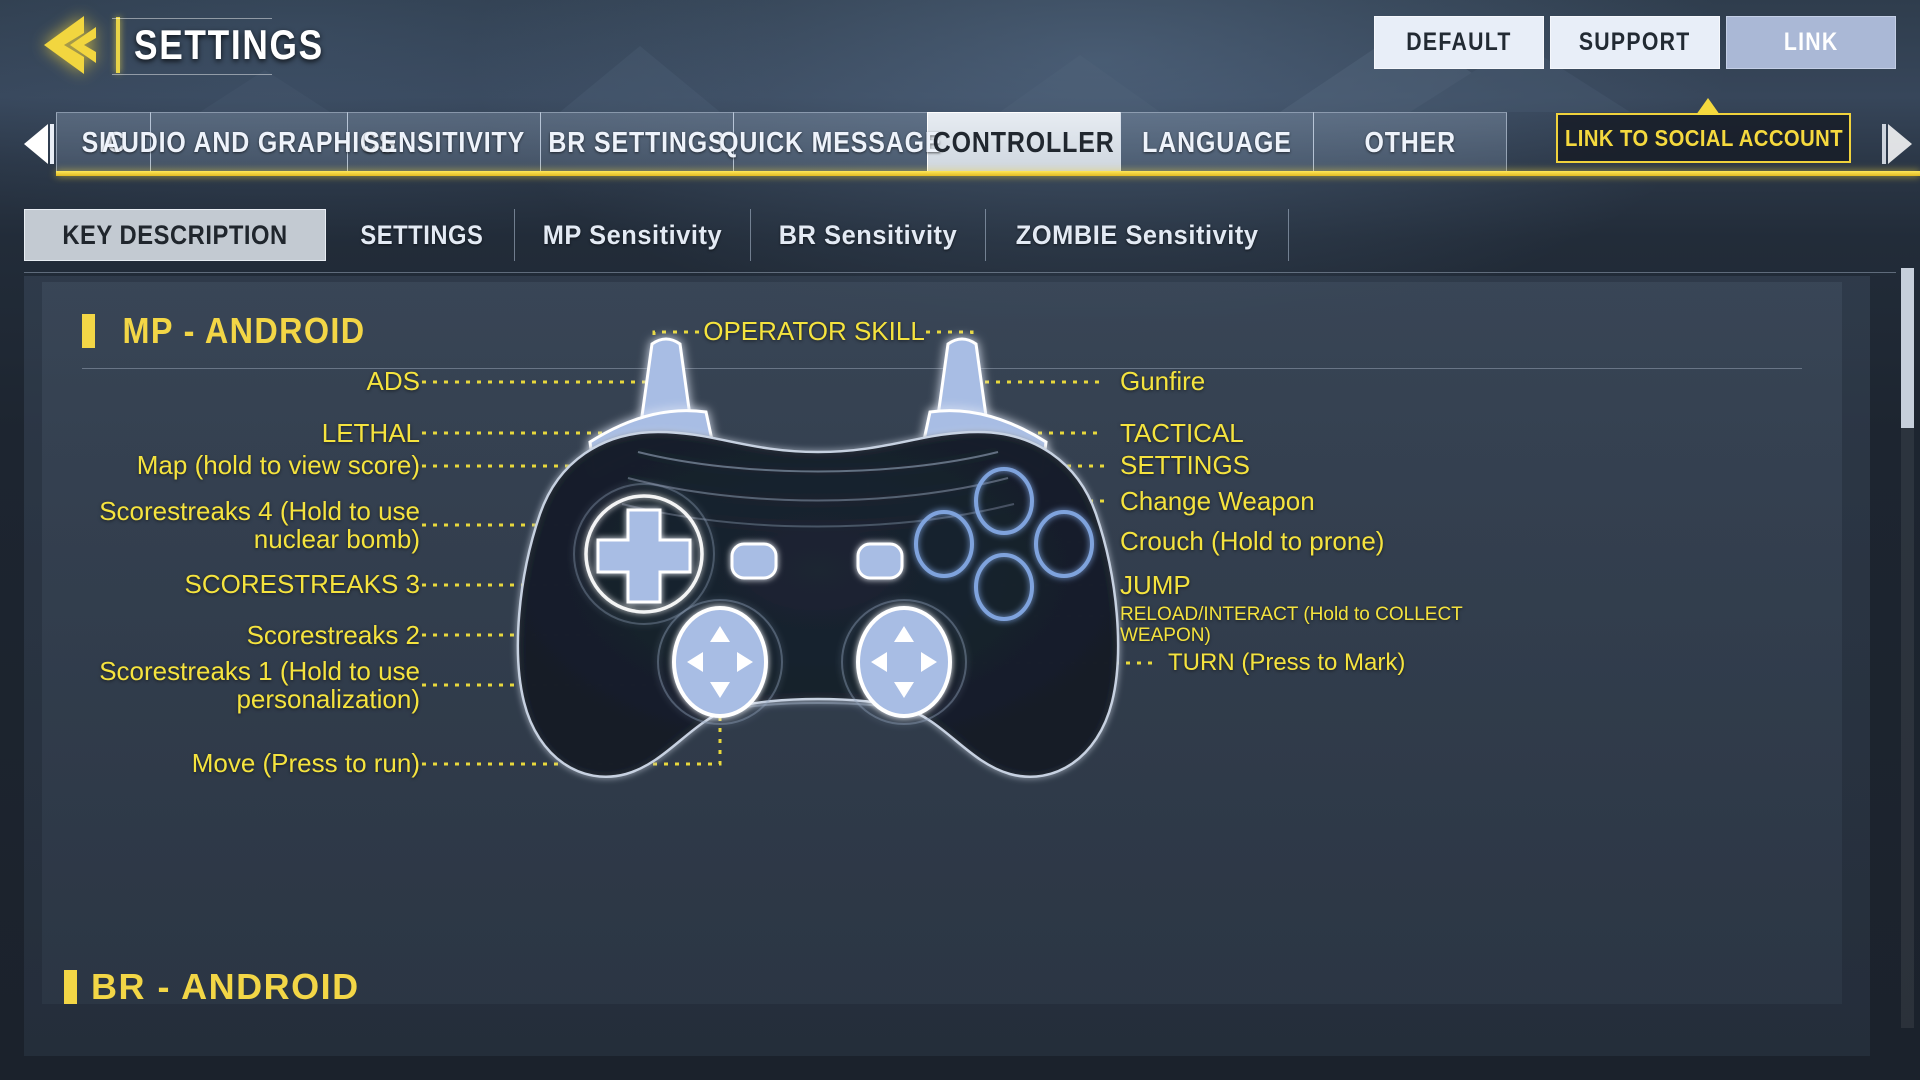  Describe the element at coordinates (278, 465) in the screenshot. I see `diagram-label-map: Map (hold to view score)` at that location.